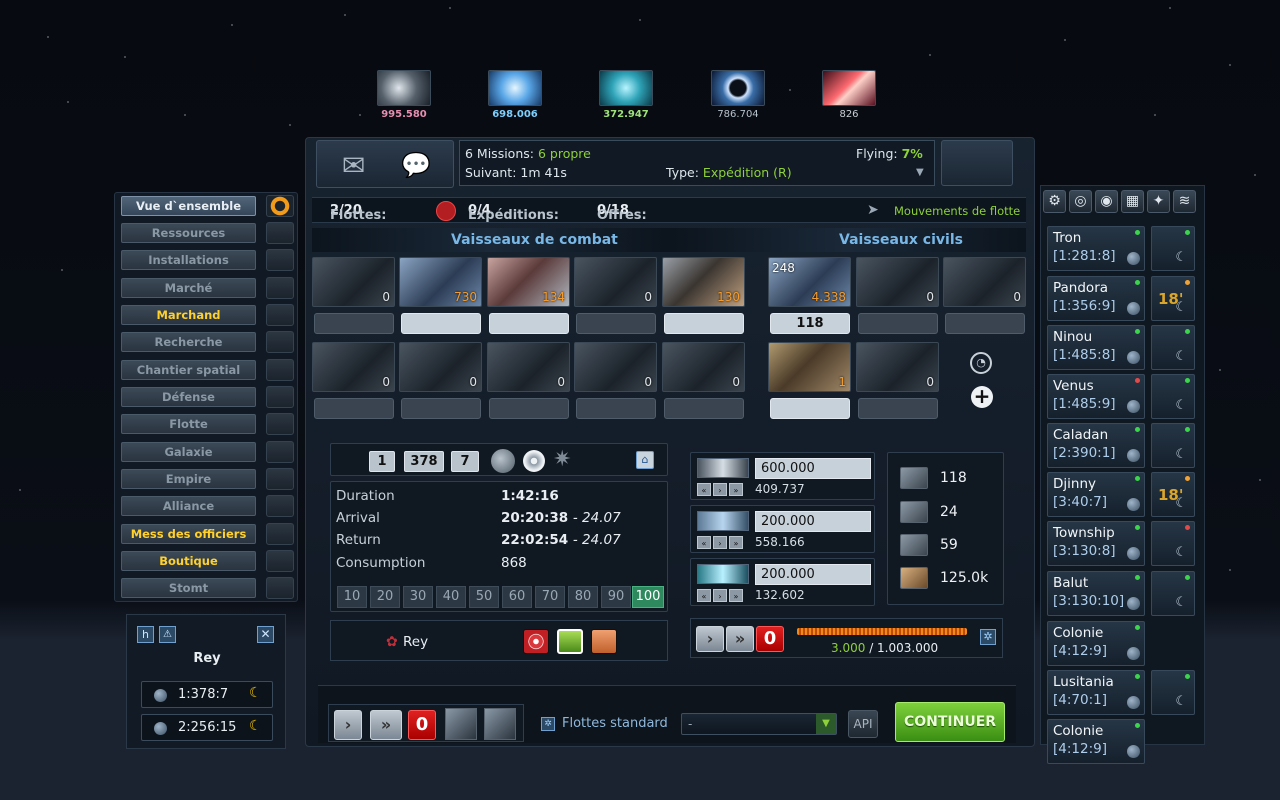 This screenshot has height=800, width=1280. Describe the element at coordinates (440, 282) in the screenshot. I see `ship-heavy-fighter: 730` at that location.